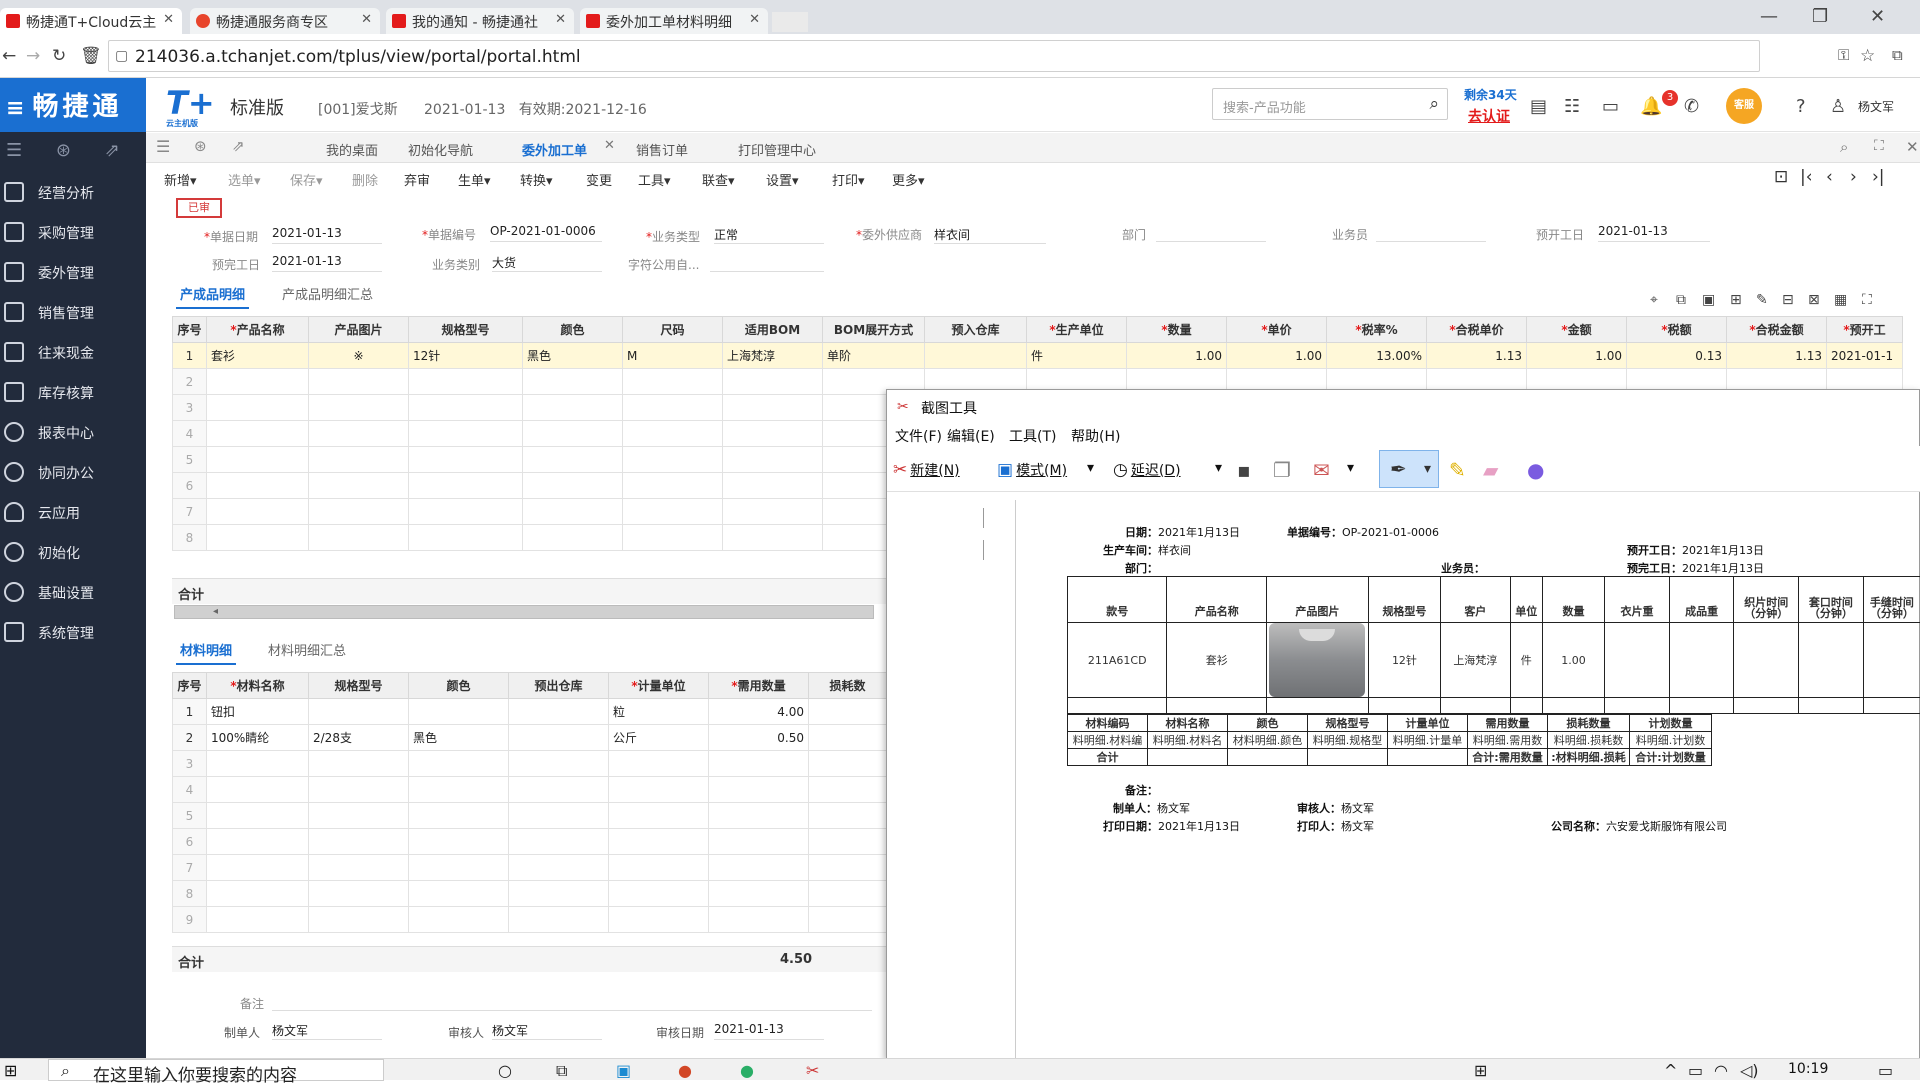  What do you see at coordinates (659, 738) in the screenshot?
I see `cell-unit: 公斤` at bounding box center [659, 738].